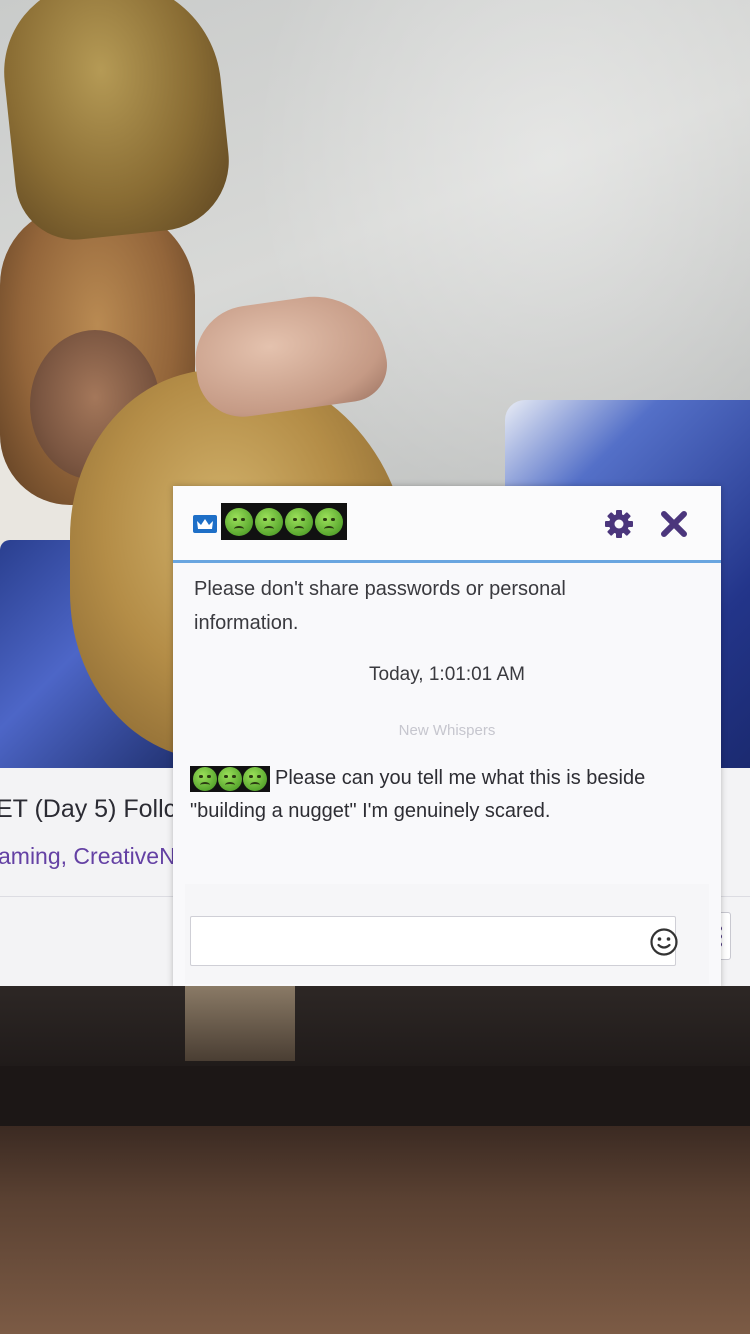 The height and width of the screenshot is (1334, 750). Describe the element at coordinates (433, 941) in the screenshot. I see `whisper-input` at that location.